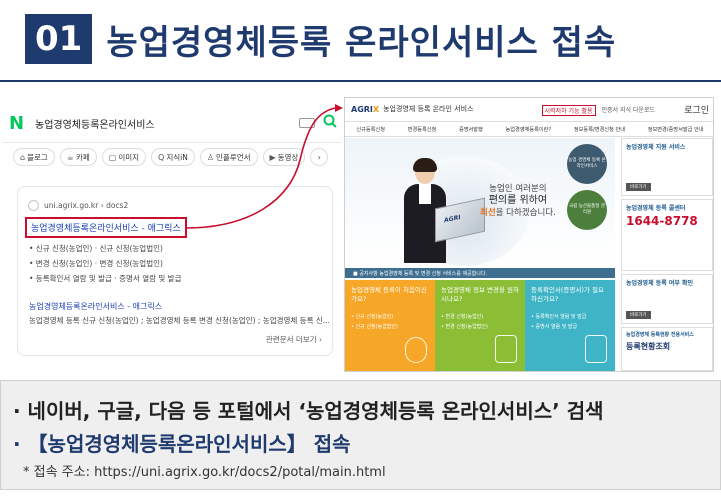  What do you see at coordinates (210, 157) in the screenshot?
I see `influencer-icon: ♙` at bounding box center [210, 157].